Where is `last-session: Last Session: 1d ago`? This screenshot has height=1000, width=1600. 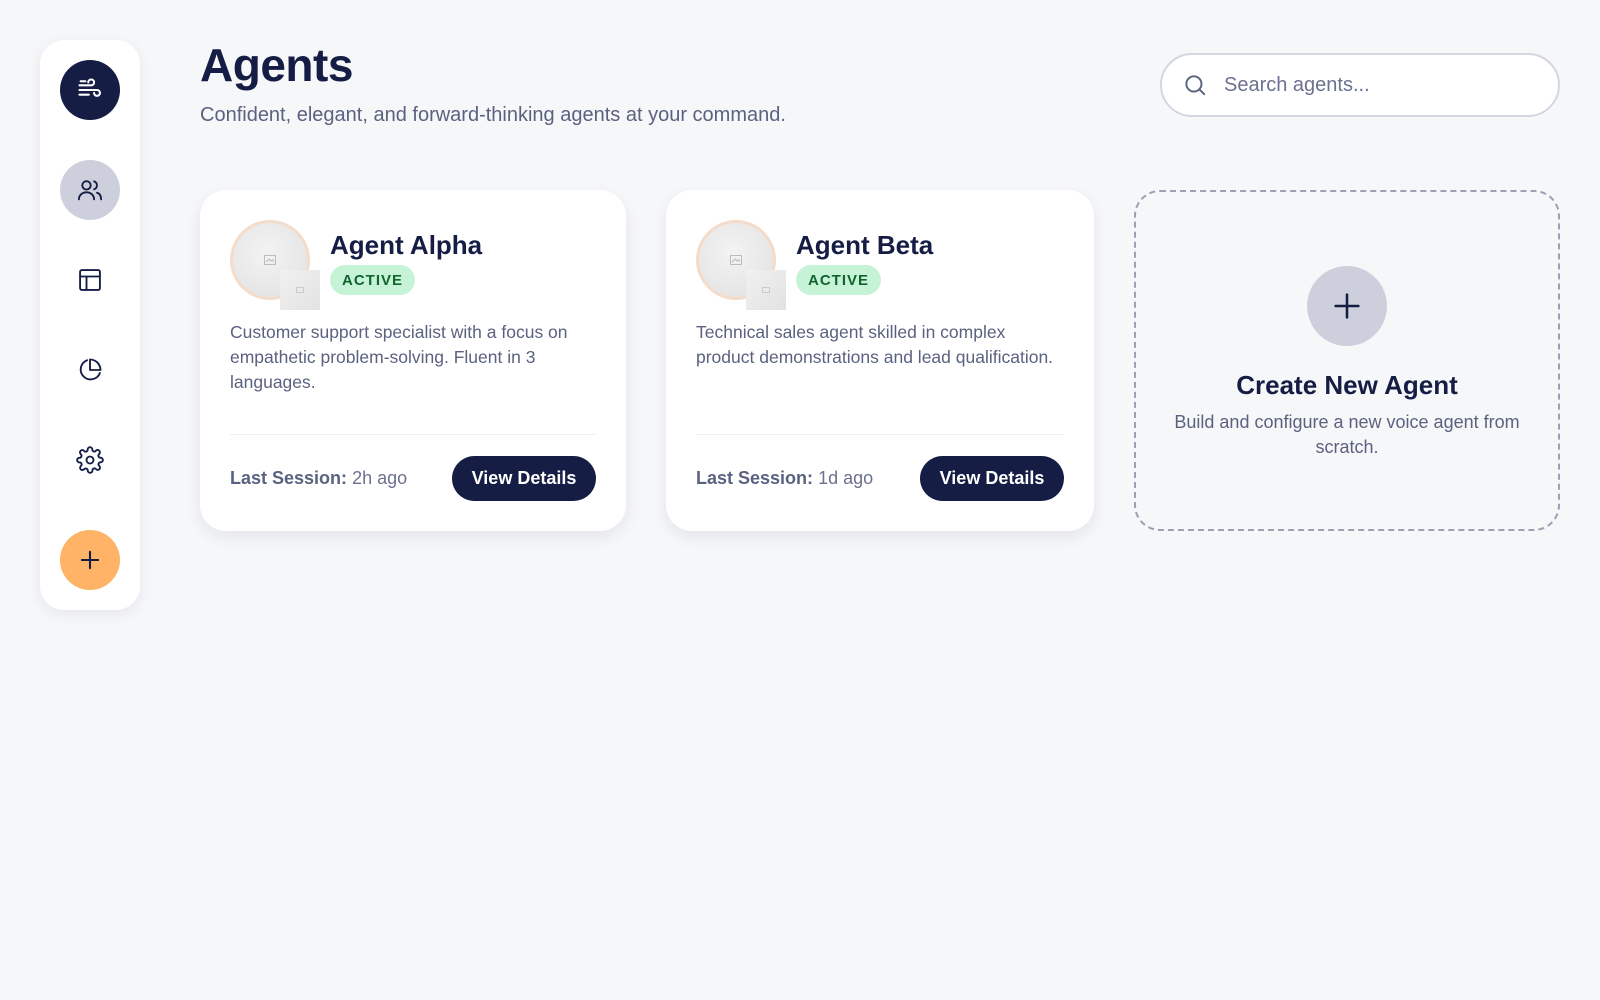 last-session: Last Session: 1d ago is located at coordinates (784, 478).